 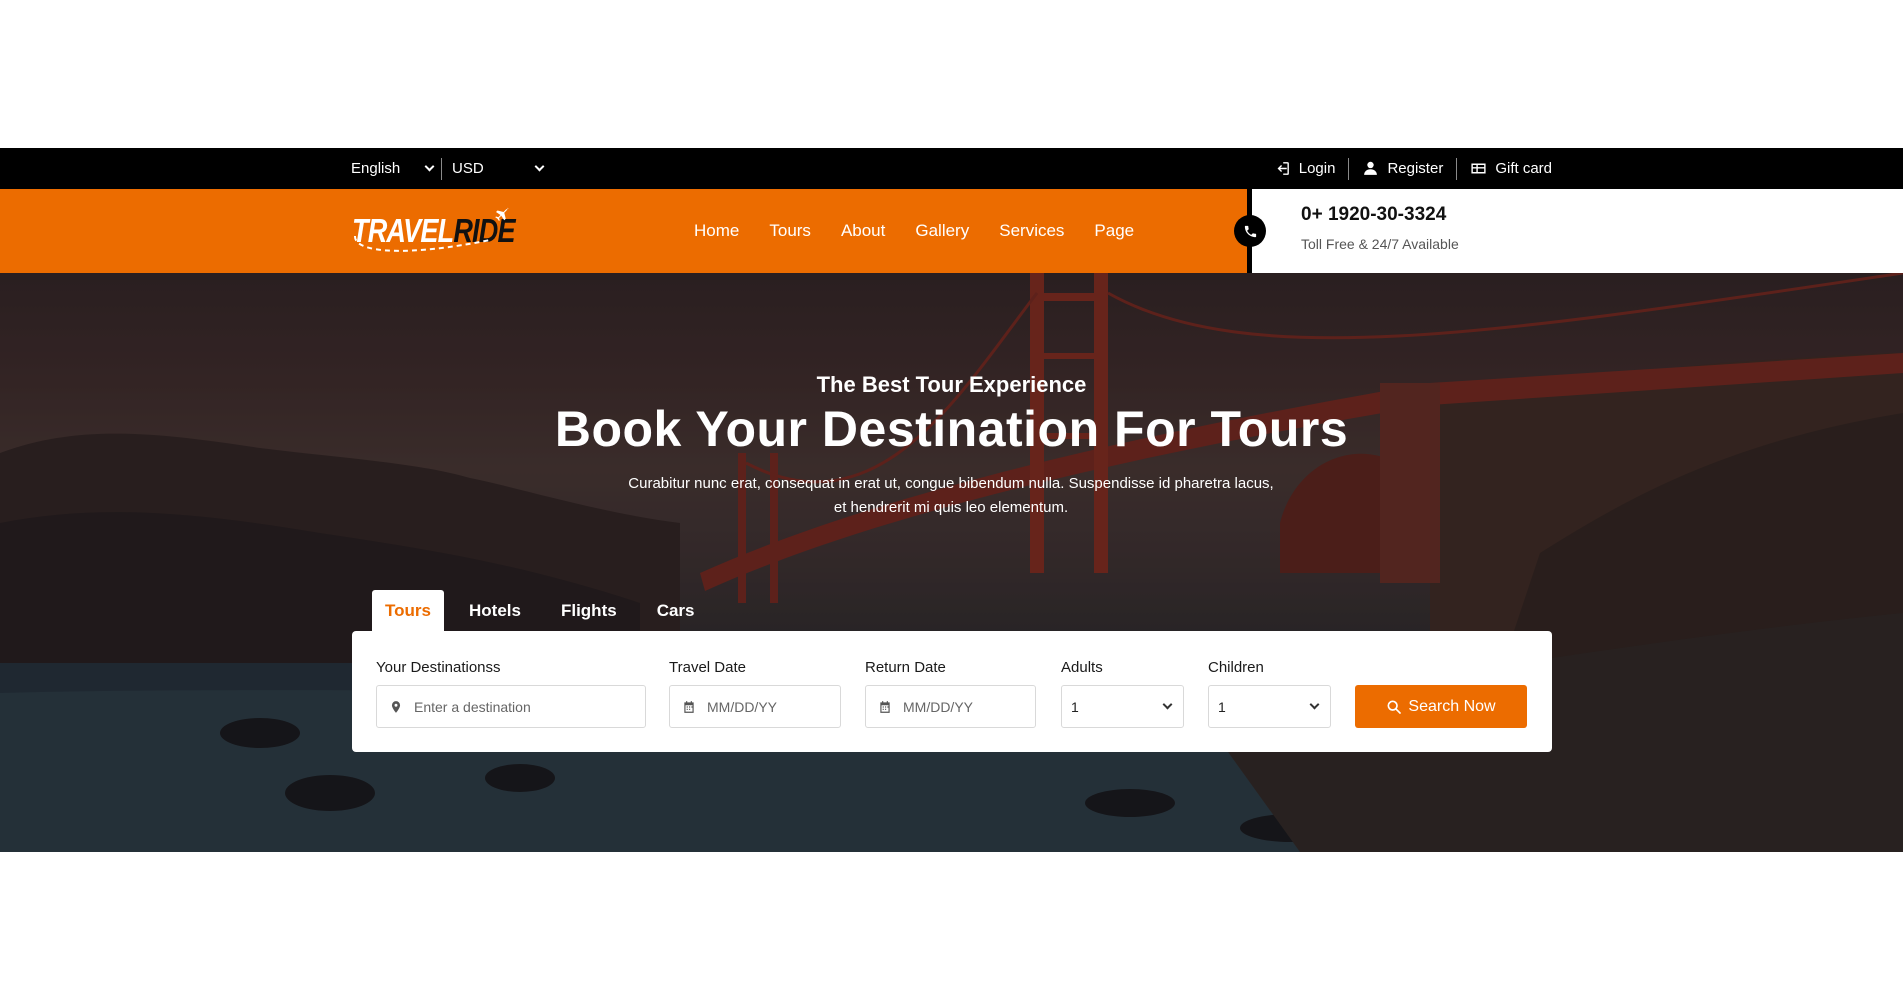 What do you see at coordinates (434, 231) in the screenshot?
I see `site-logo: TRAVELRIDE` at bounding box center [434, 231].